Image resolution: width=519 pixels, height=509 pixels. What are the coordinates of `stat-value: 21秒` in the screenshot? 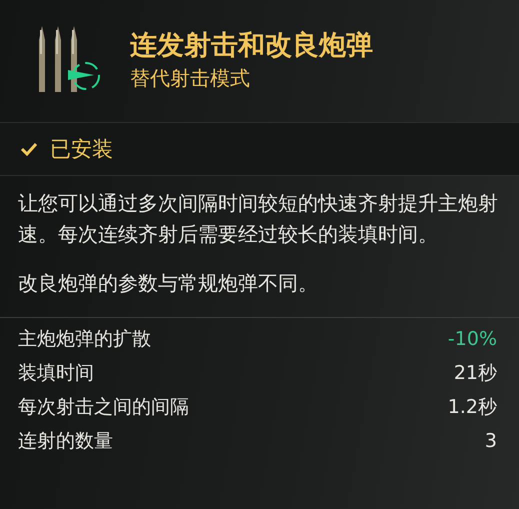 It's located at (475, 373).